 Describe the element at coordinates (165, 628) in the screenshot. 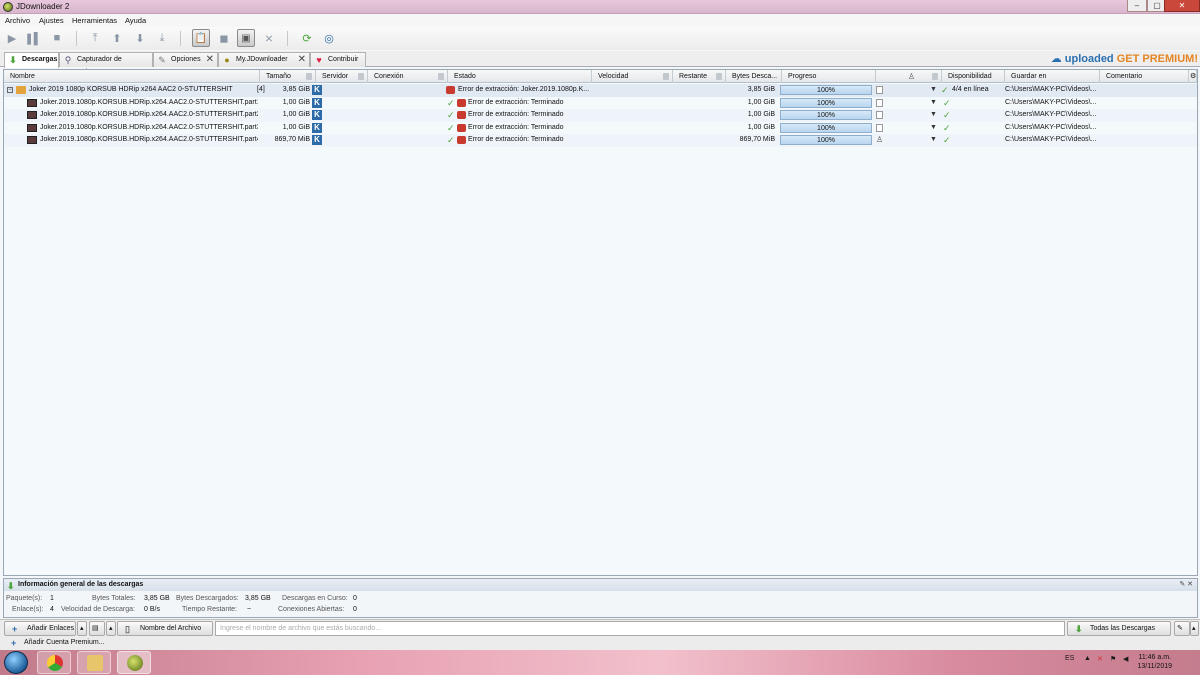

I see `search-filter-select: ▯ Nombre del Archivo` at that location.